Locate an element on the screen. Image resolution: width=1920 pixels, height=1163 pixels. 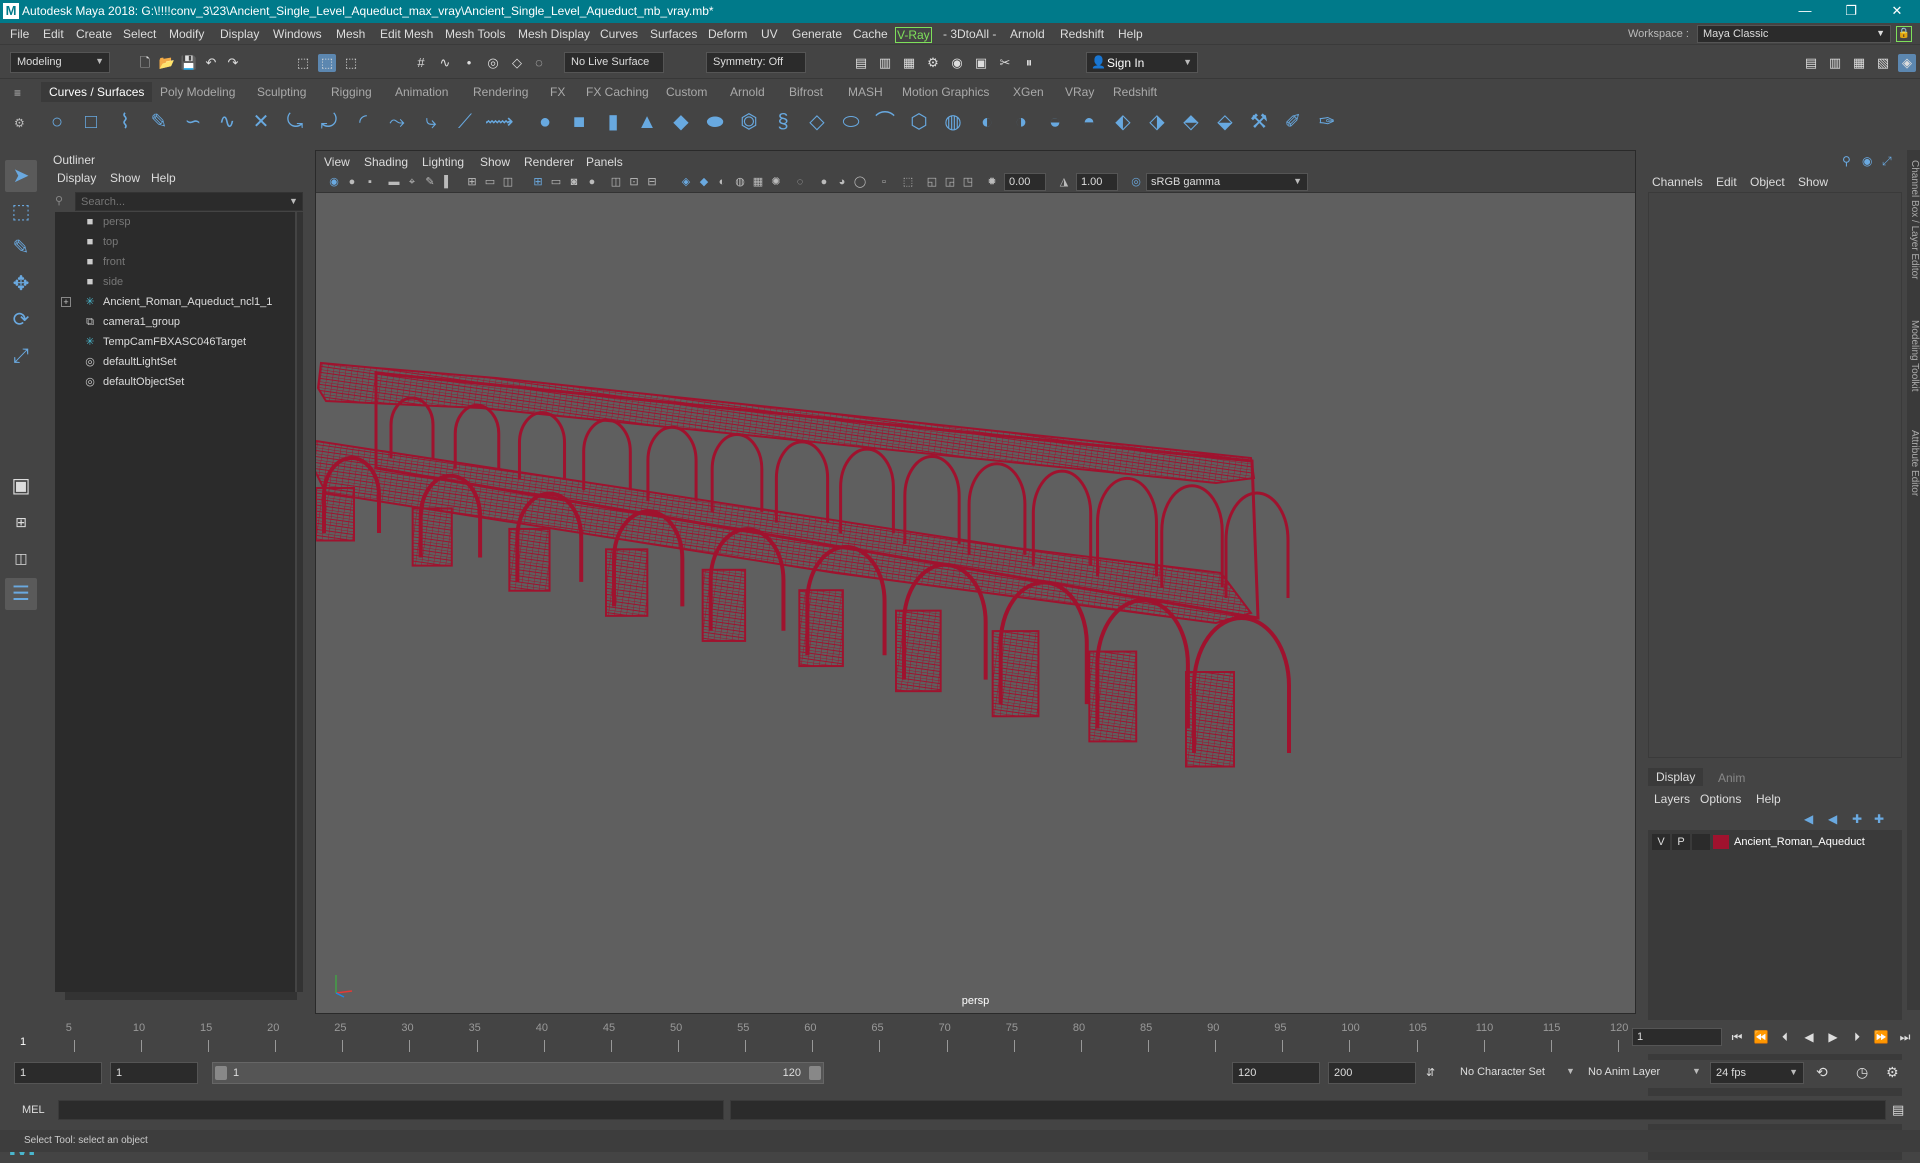
camera-attributes-icon: ◯ is located at coordinates (860, 182).